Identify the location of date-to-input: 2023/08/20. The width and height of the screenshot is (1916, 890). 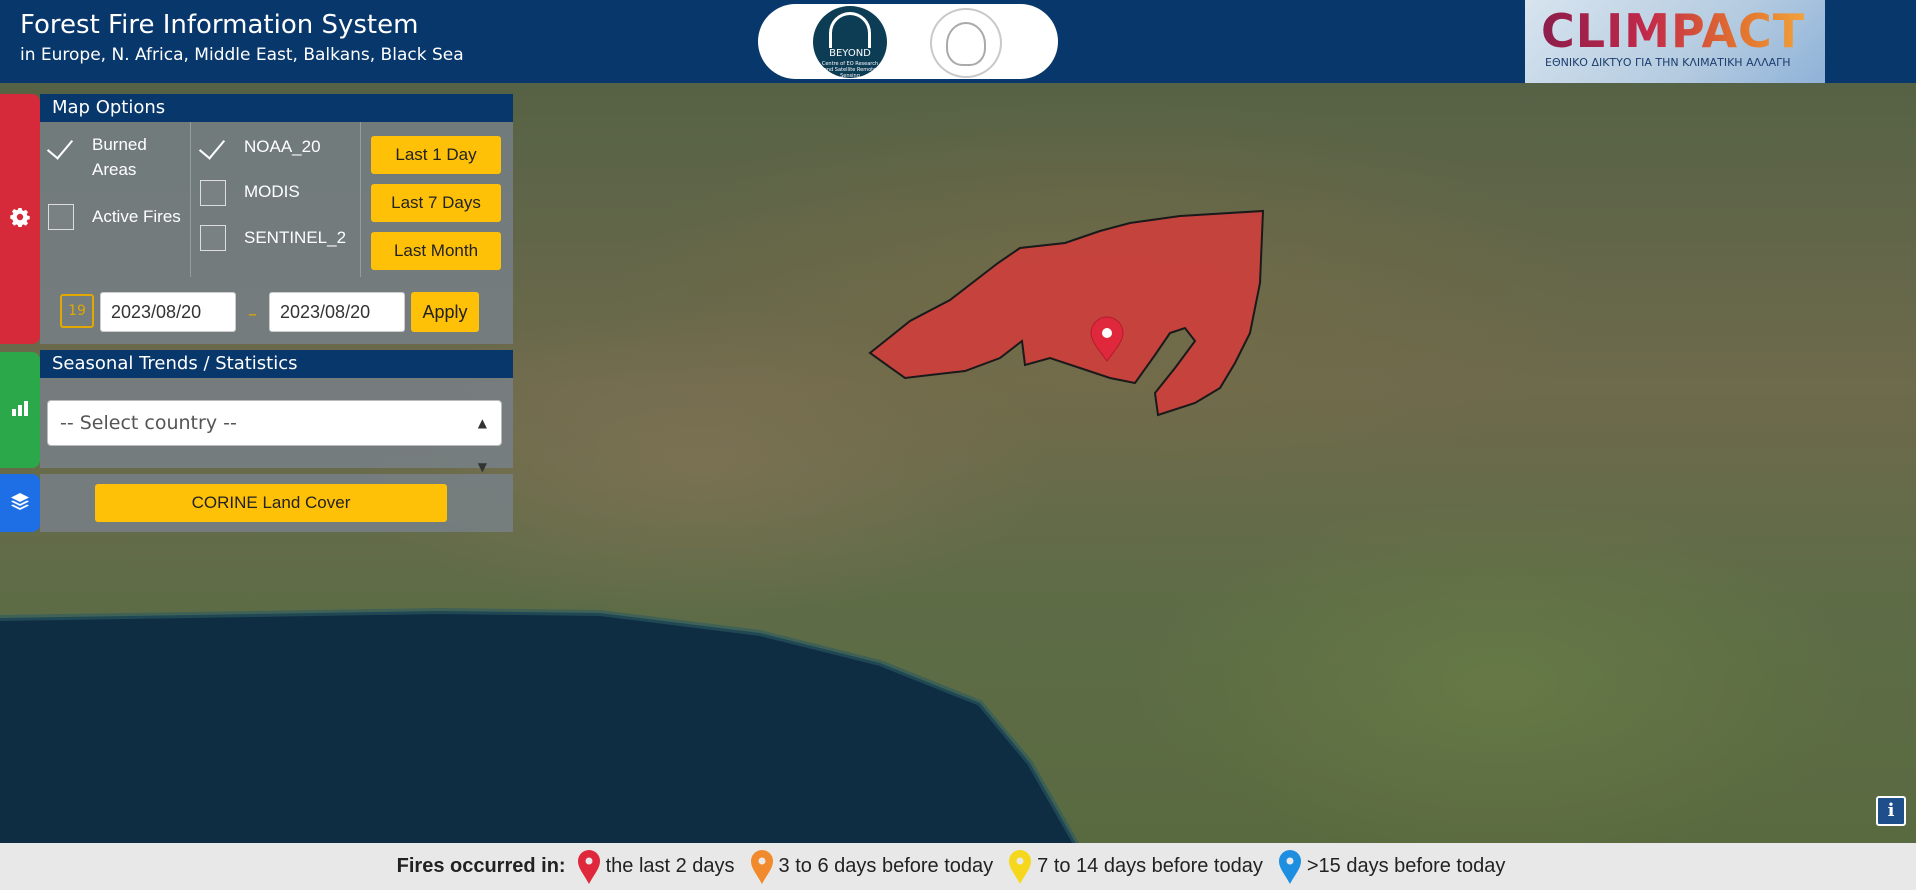
(337, 312).